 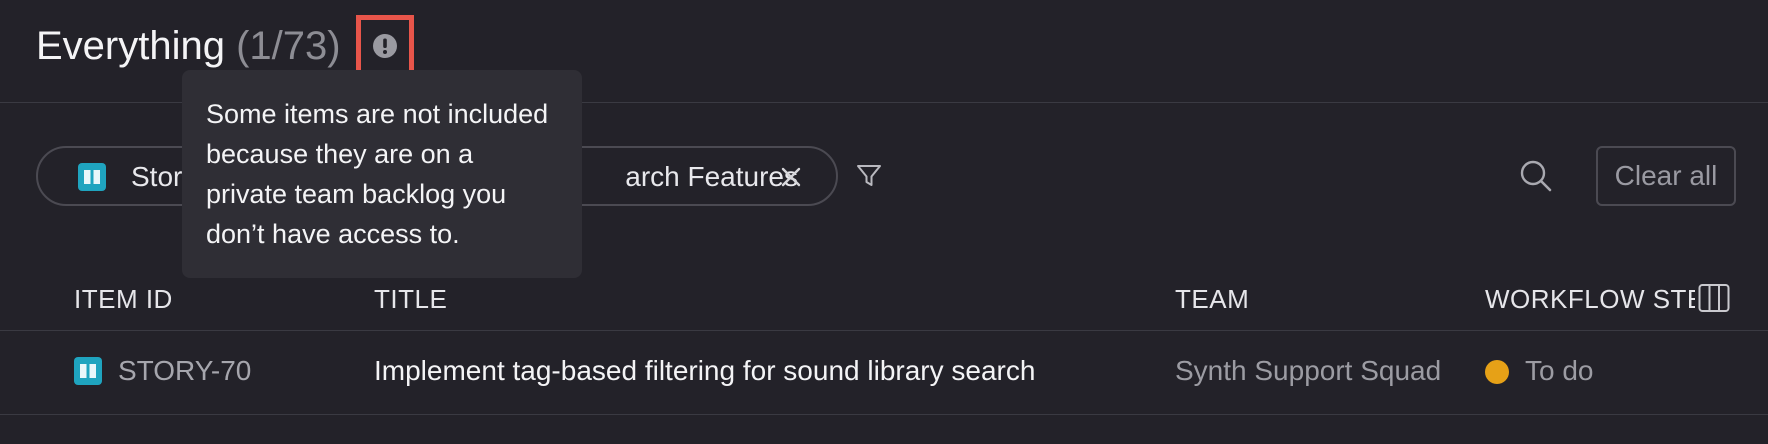 I want to click on status-dot, so click(x=1497, y=372).